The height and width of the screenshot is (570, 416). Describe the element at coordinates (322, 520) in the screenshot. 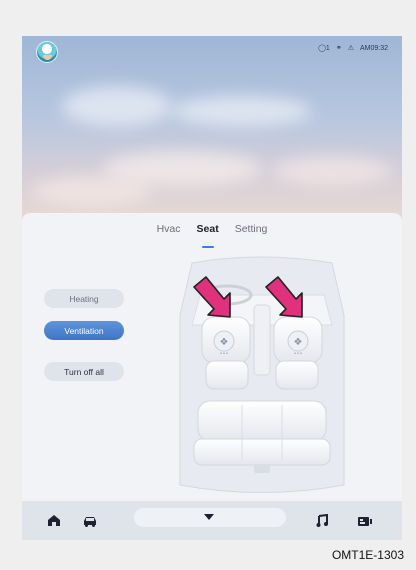

I see `music-icon` at that location.